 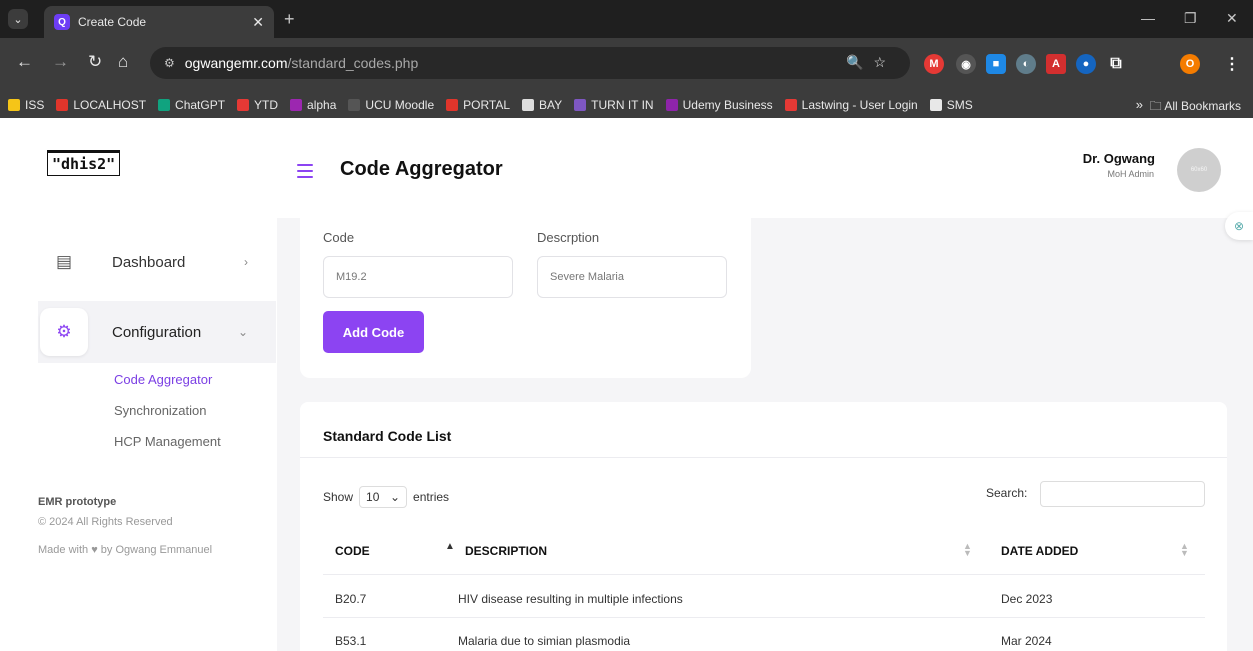 I want to click on sidebar-subitem-code-aggregator: Code Aggregator, so click(x=163, y=379).